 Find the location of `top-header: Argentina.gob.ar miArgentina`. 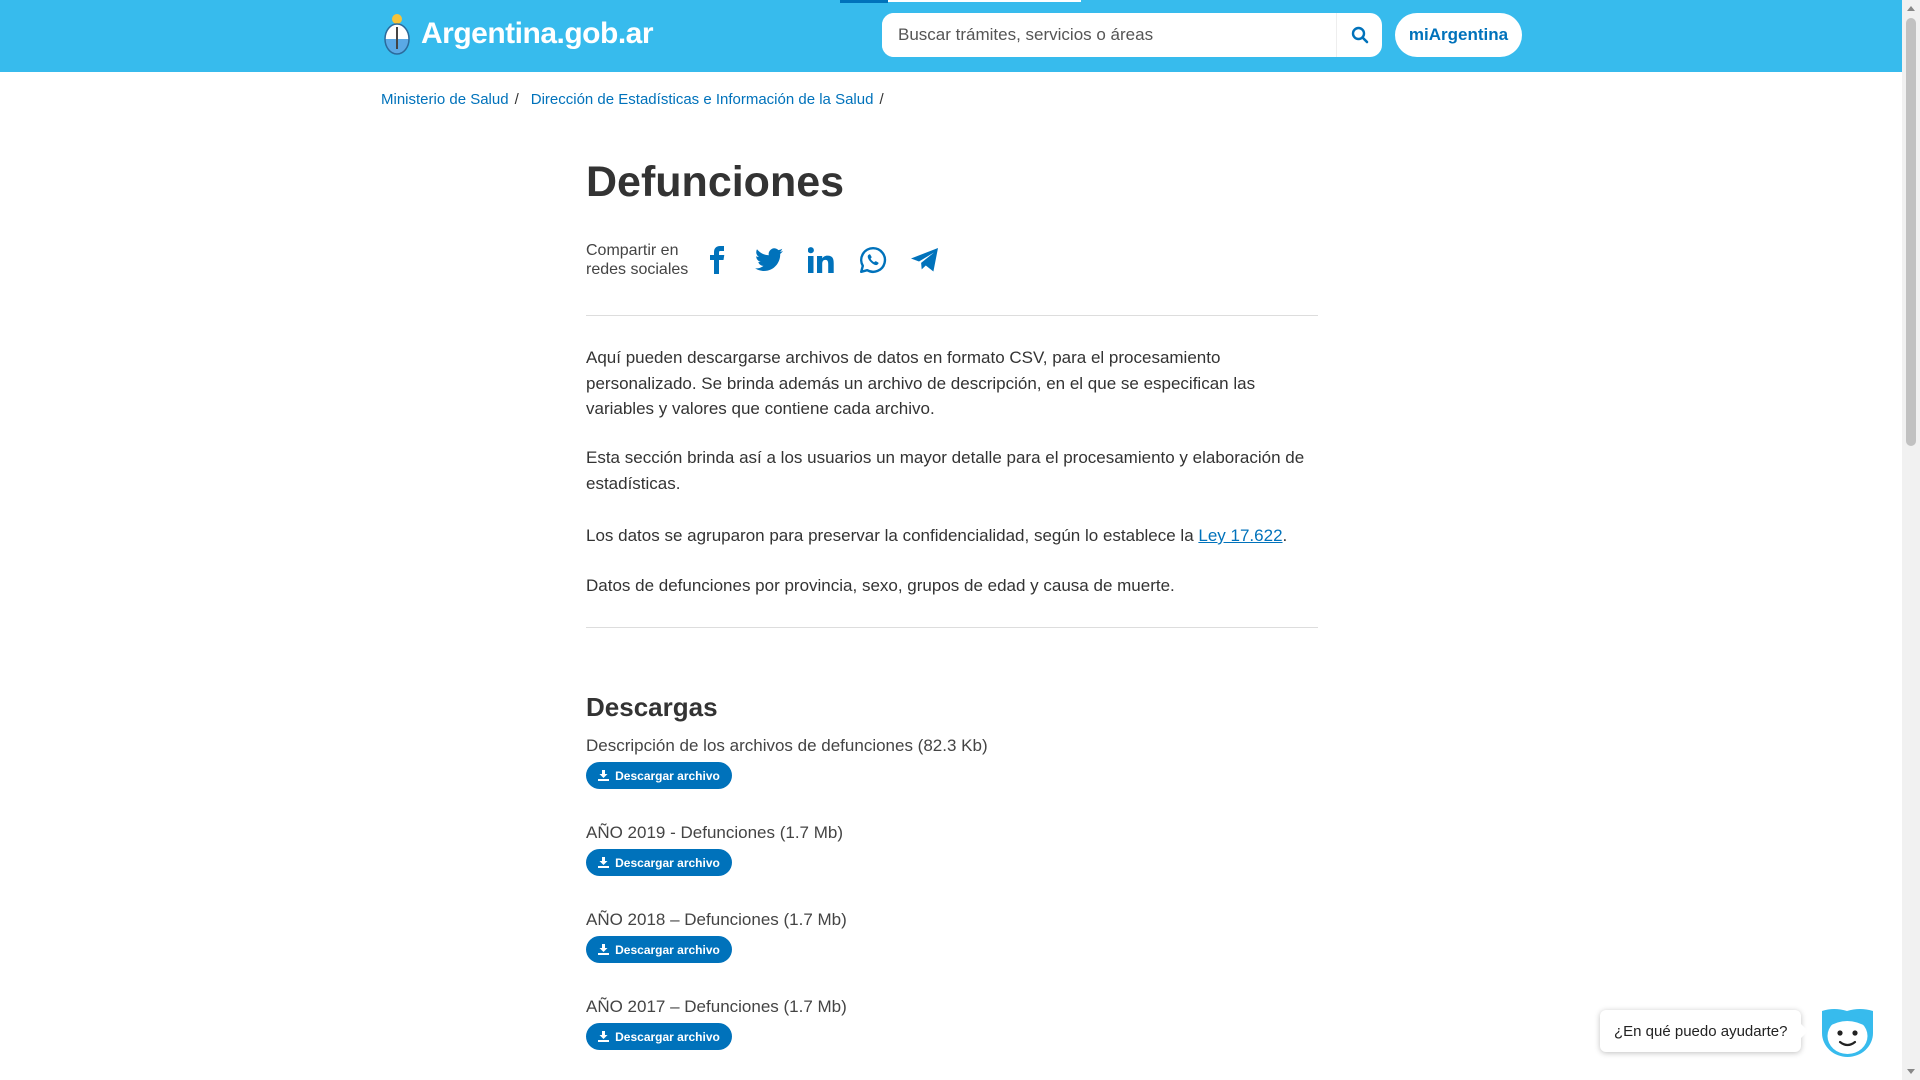

top-header: Argentina.gob.ar miArgentina is located at coordinates (951, 36).